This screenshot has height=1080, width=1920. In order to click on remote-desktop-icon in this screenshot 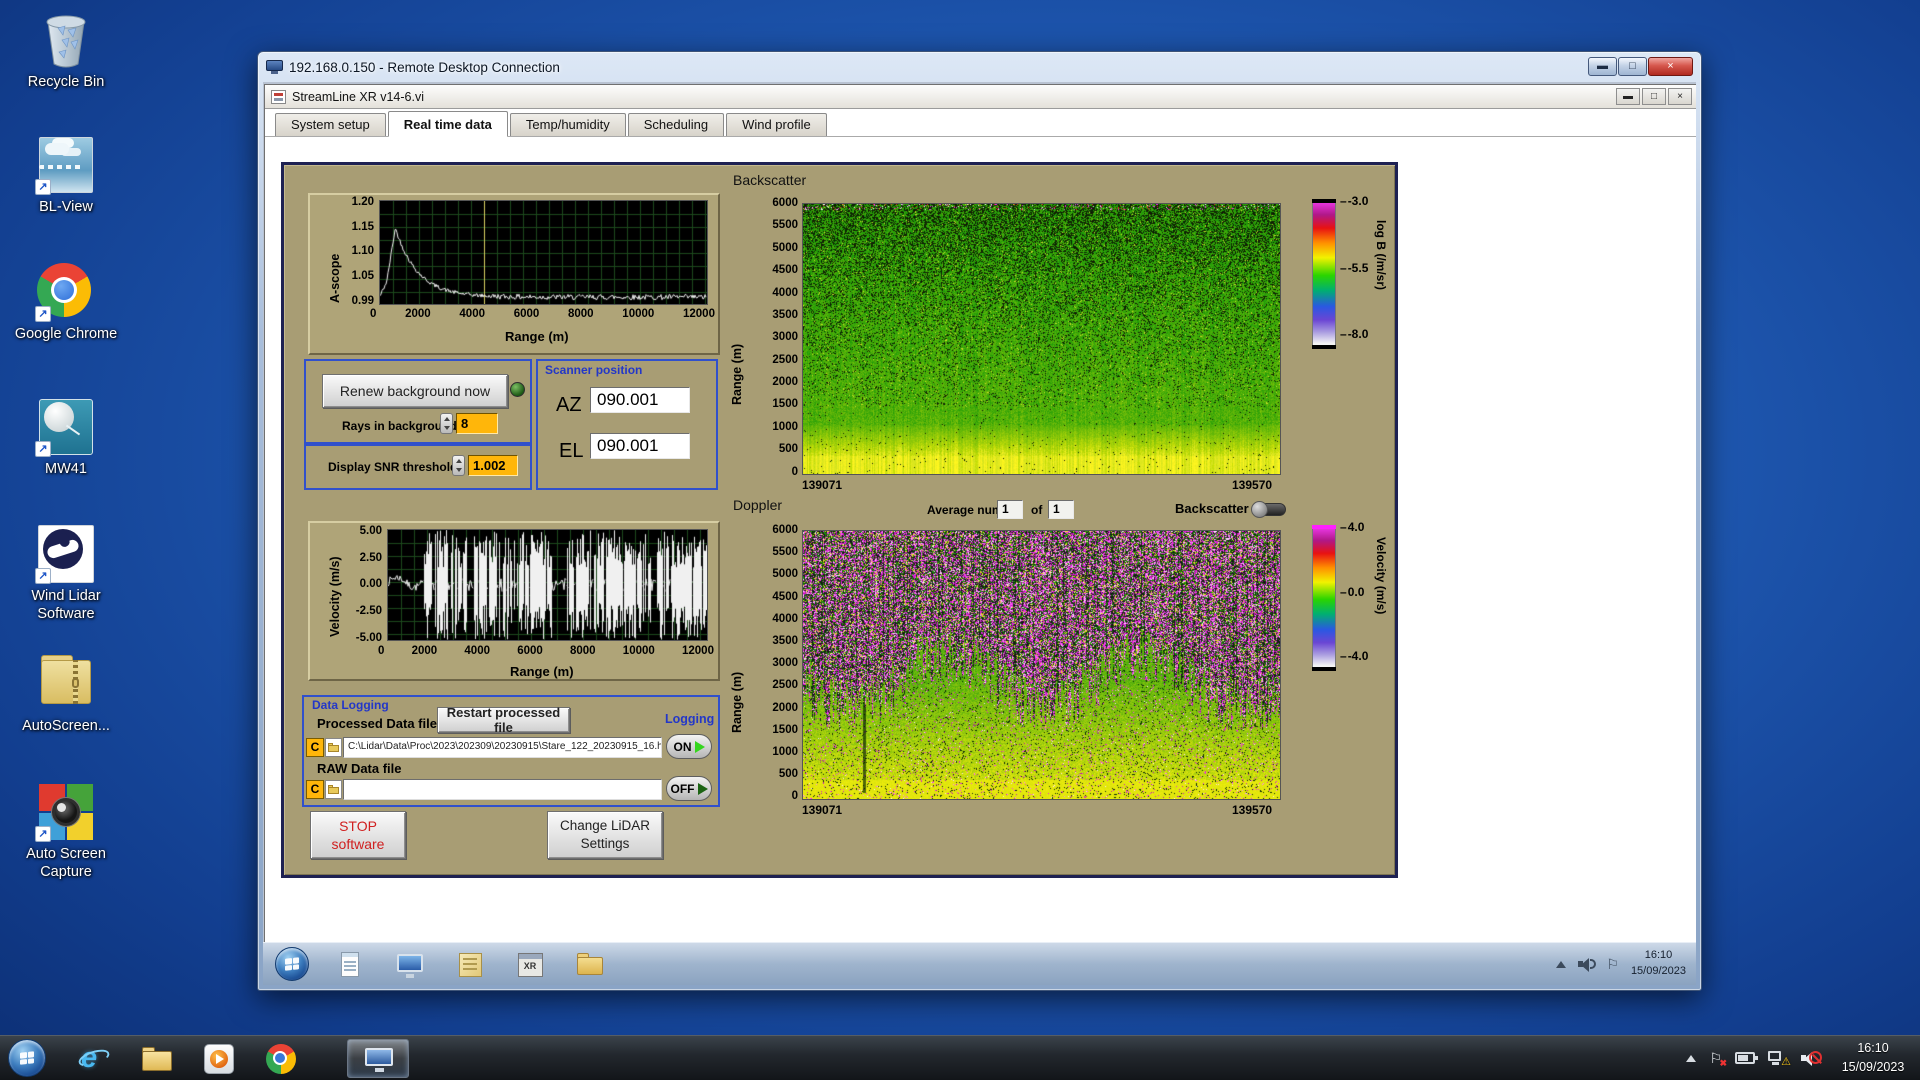, I will do `click(274, 67)`.